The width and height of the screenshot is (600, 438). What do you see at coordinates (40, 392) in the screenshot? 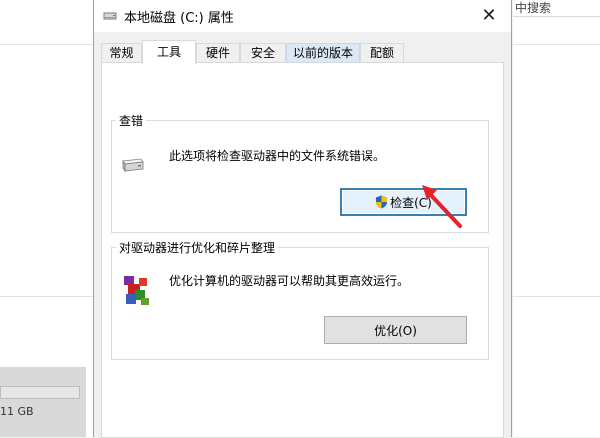
I see `drive-usage-bar` at bounding box center [40, 392].